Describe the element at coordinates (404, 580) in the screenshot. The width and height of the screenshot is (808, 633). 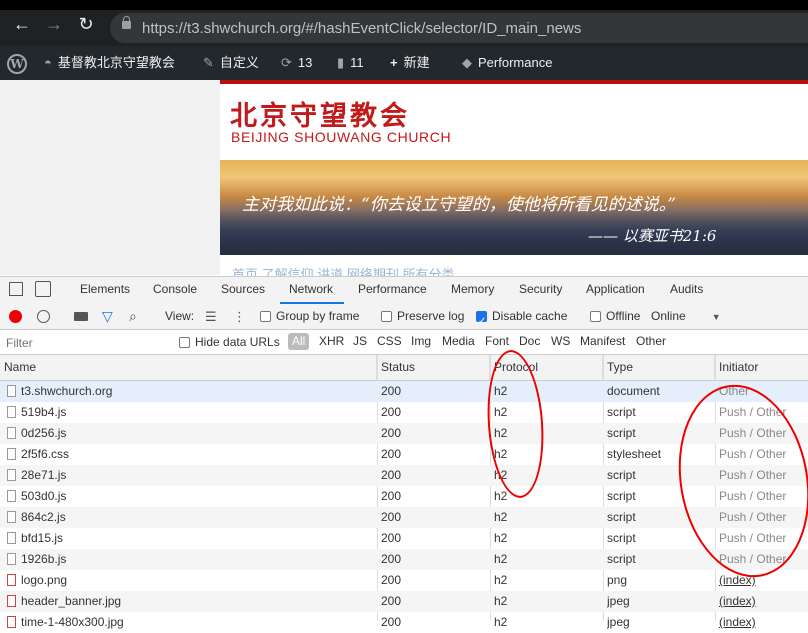
I see `request-row: logo.png 200 h2 png (index)` at that location.